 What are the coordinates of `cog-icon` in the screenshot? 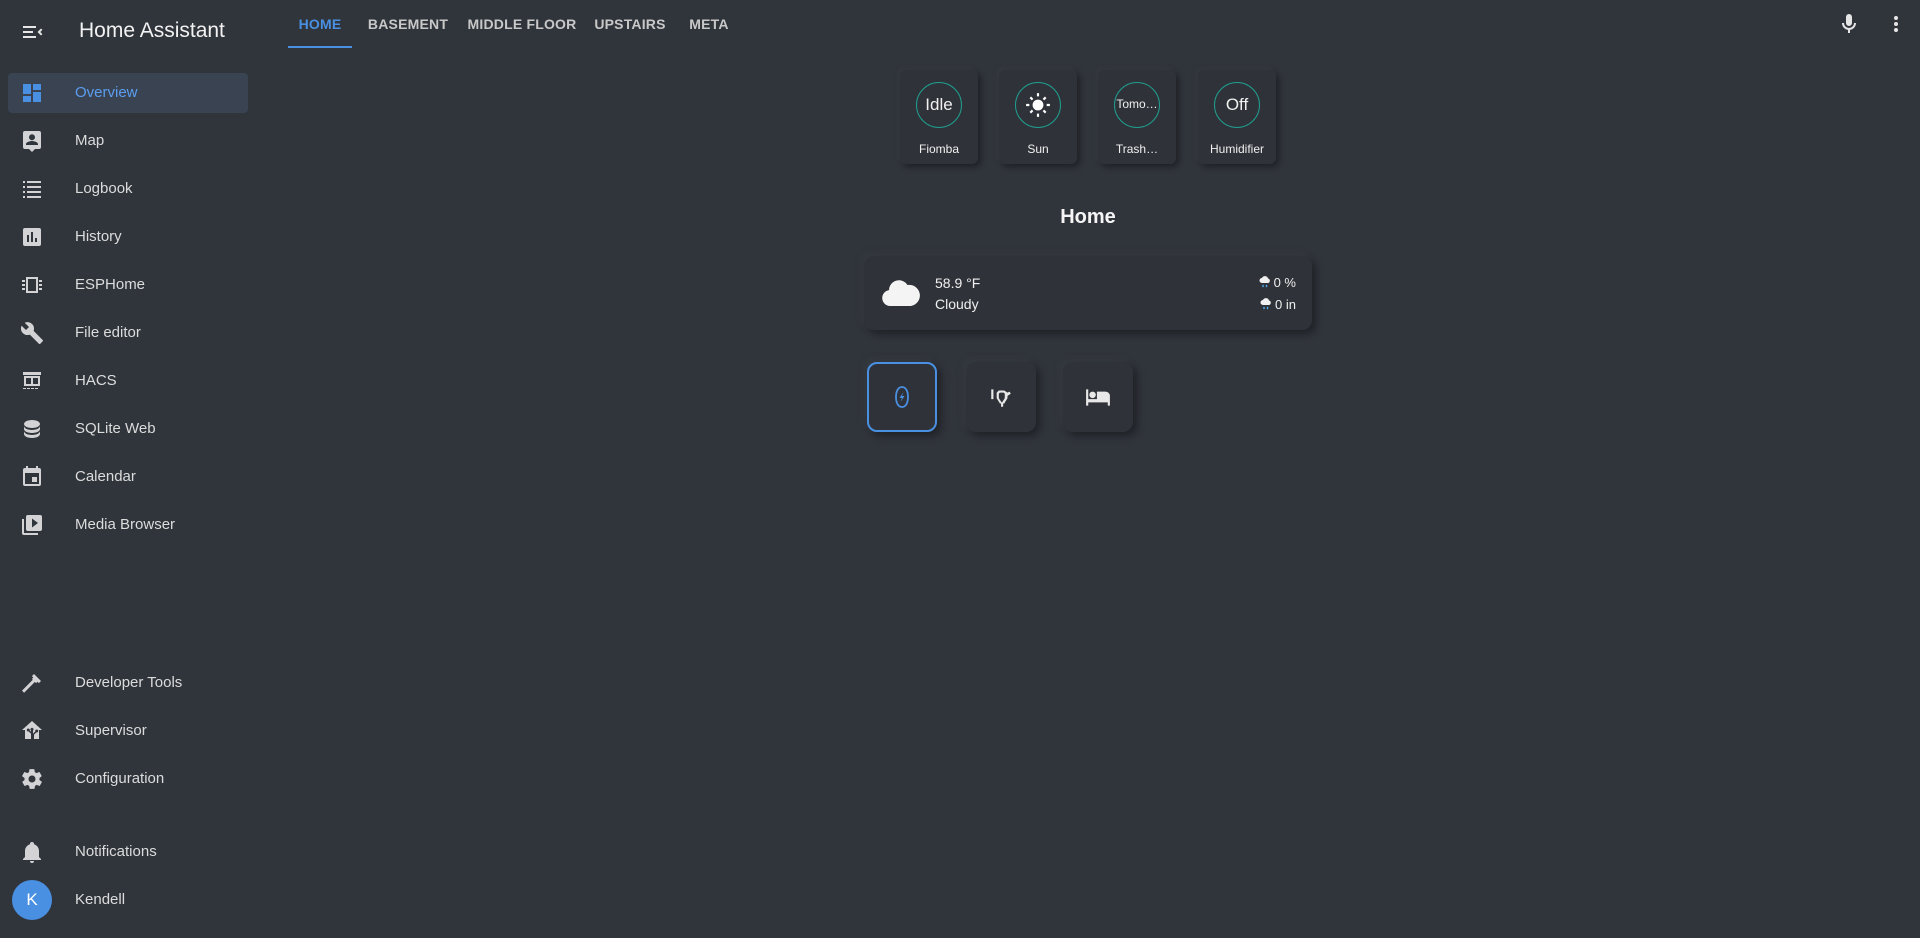 It's located at (32, 779).